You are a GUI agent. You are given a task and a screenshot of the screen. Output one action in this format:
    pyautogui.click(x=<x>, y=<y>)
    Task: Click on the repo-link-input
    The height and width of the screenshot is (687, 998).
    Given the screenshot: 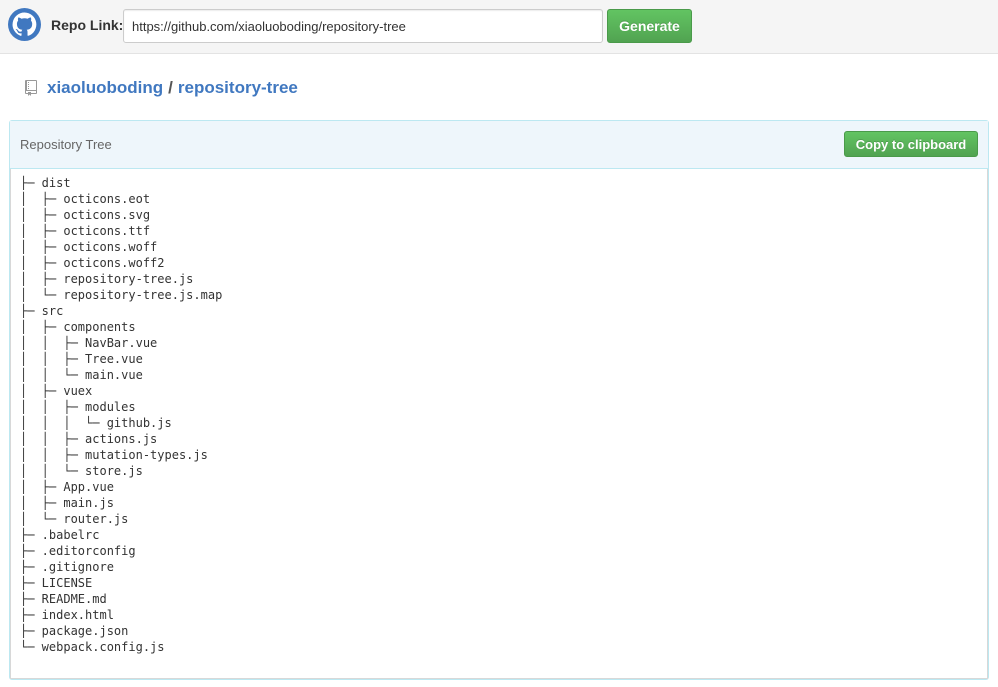 What is the action you would take?
    pyautogui.click(x=363, y=26)
    